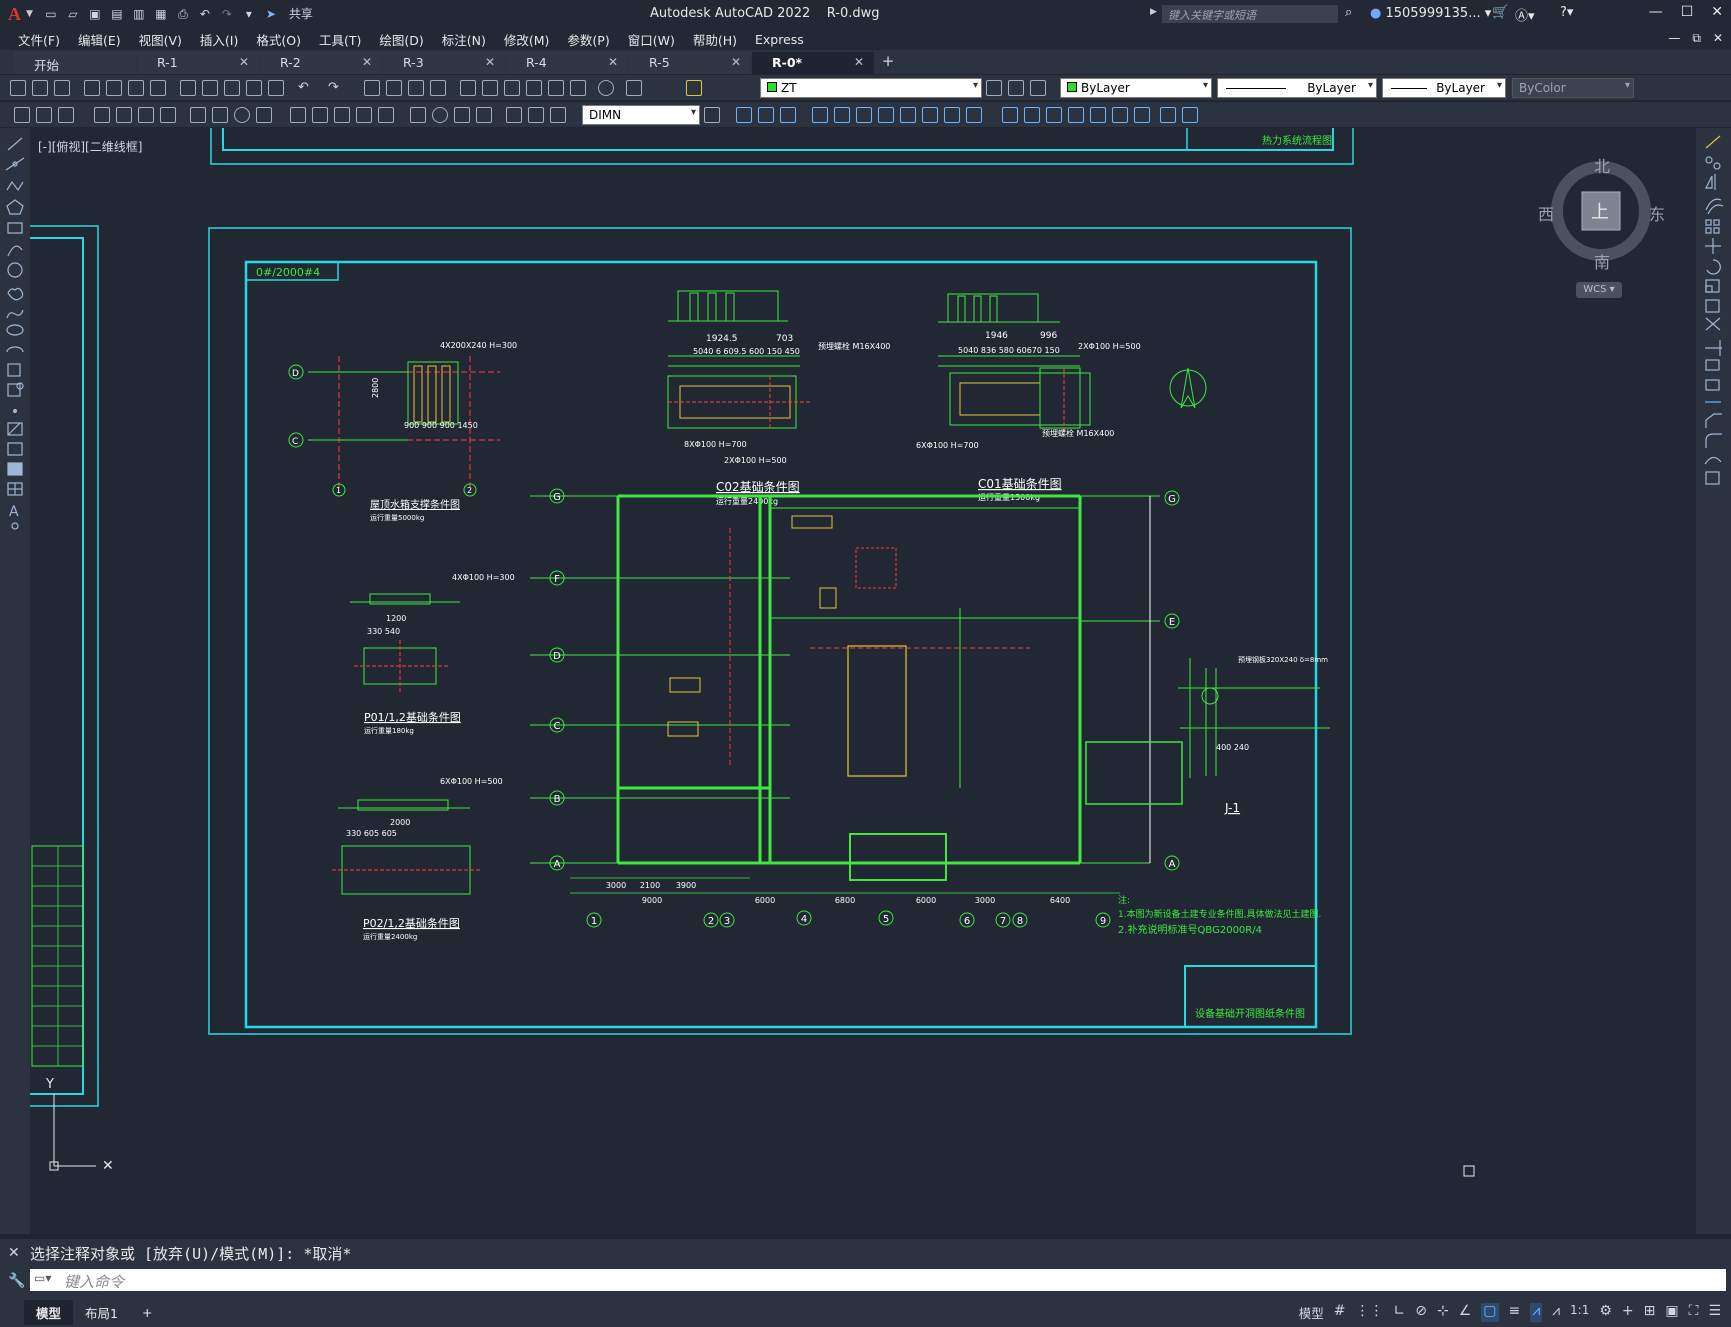 Image resolution: width=1731 pixels, height=1327 pixels. Describe the element at coordinates (95, 14) in the screenshot. I see `save-icon: ▣` at that location.